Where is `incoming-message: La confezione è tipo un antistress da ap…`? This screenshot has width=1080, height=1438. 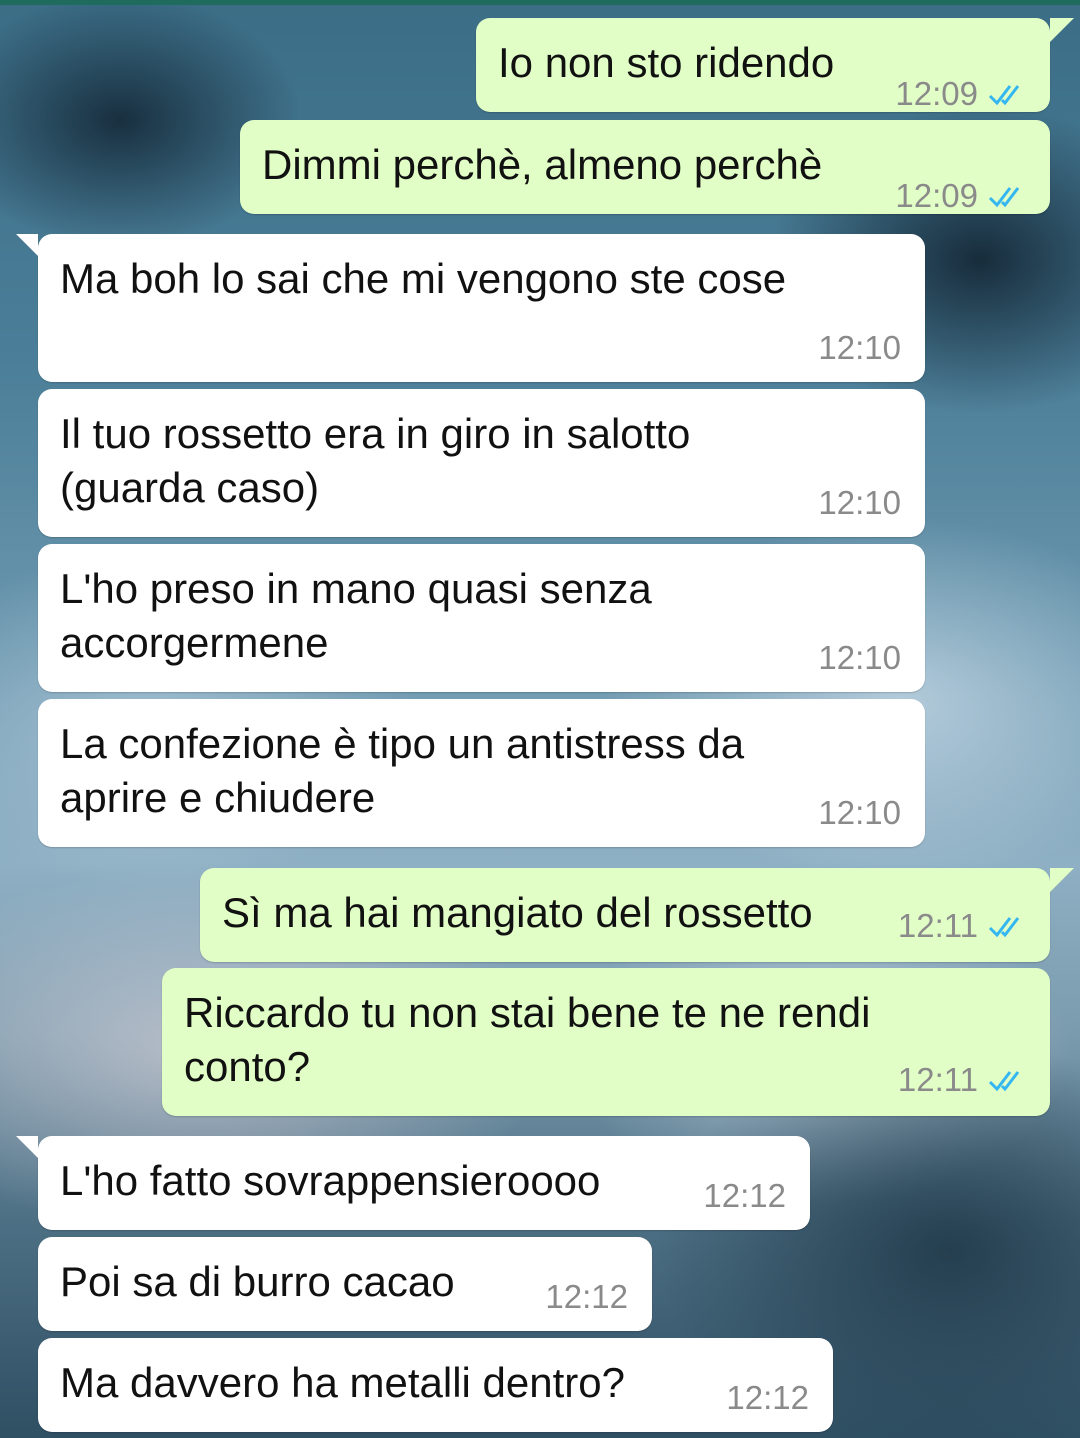 incoming-message: La confezione è tipo un antistress da ap… is located at coordinates (481, 773).